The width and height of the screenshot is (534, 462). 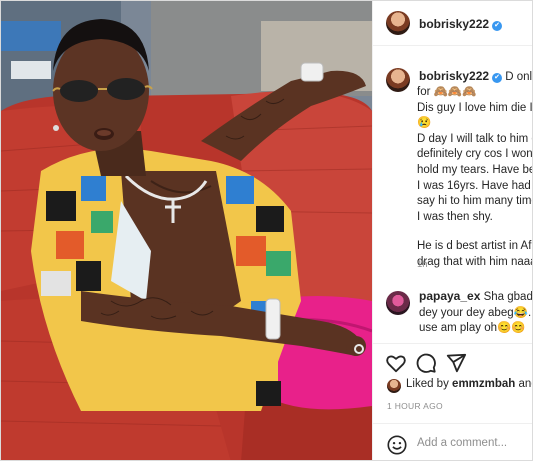 What do you see at coordinates (475, 154) in the screenshot?
I see `caption-line: definitely cry cos I won't` at bounding box center [475, 154].